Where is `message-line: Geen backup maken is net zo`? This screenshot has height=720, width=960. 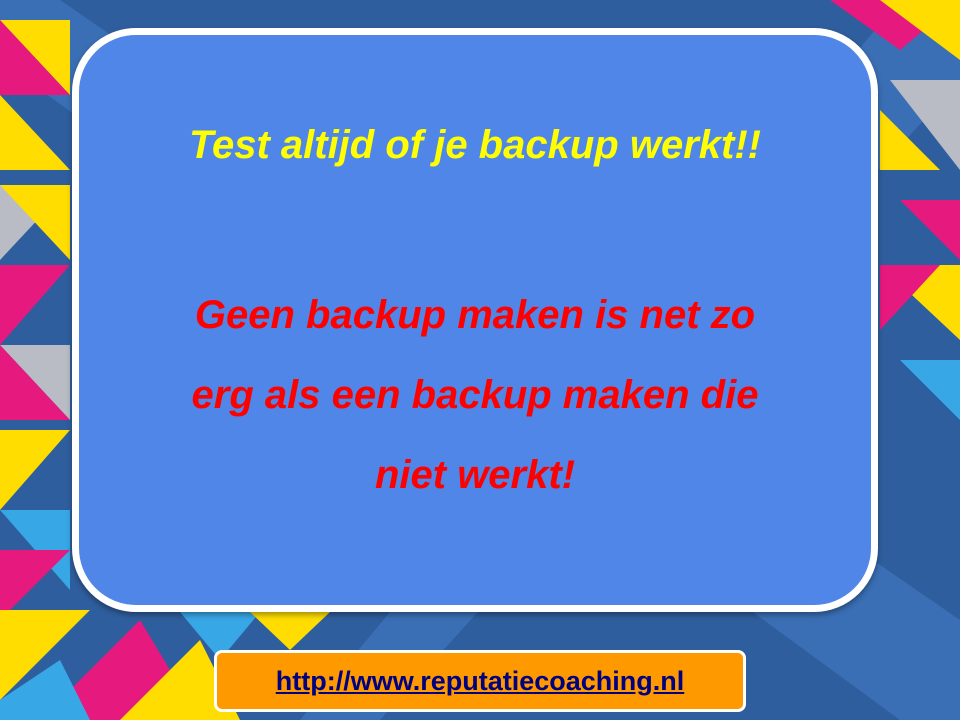 message-line: Geen backup maken is net zo is located at coordinates (475, 315).